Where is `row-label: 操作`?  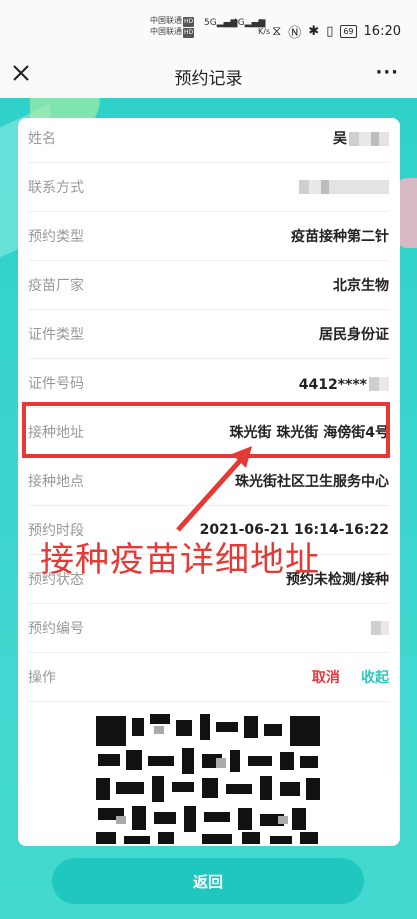 row-label: 操作 is located at coordinates (42, 678).